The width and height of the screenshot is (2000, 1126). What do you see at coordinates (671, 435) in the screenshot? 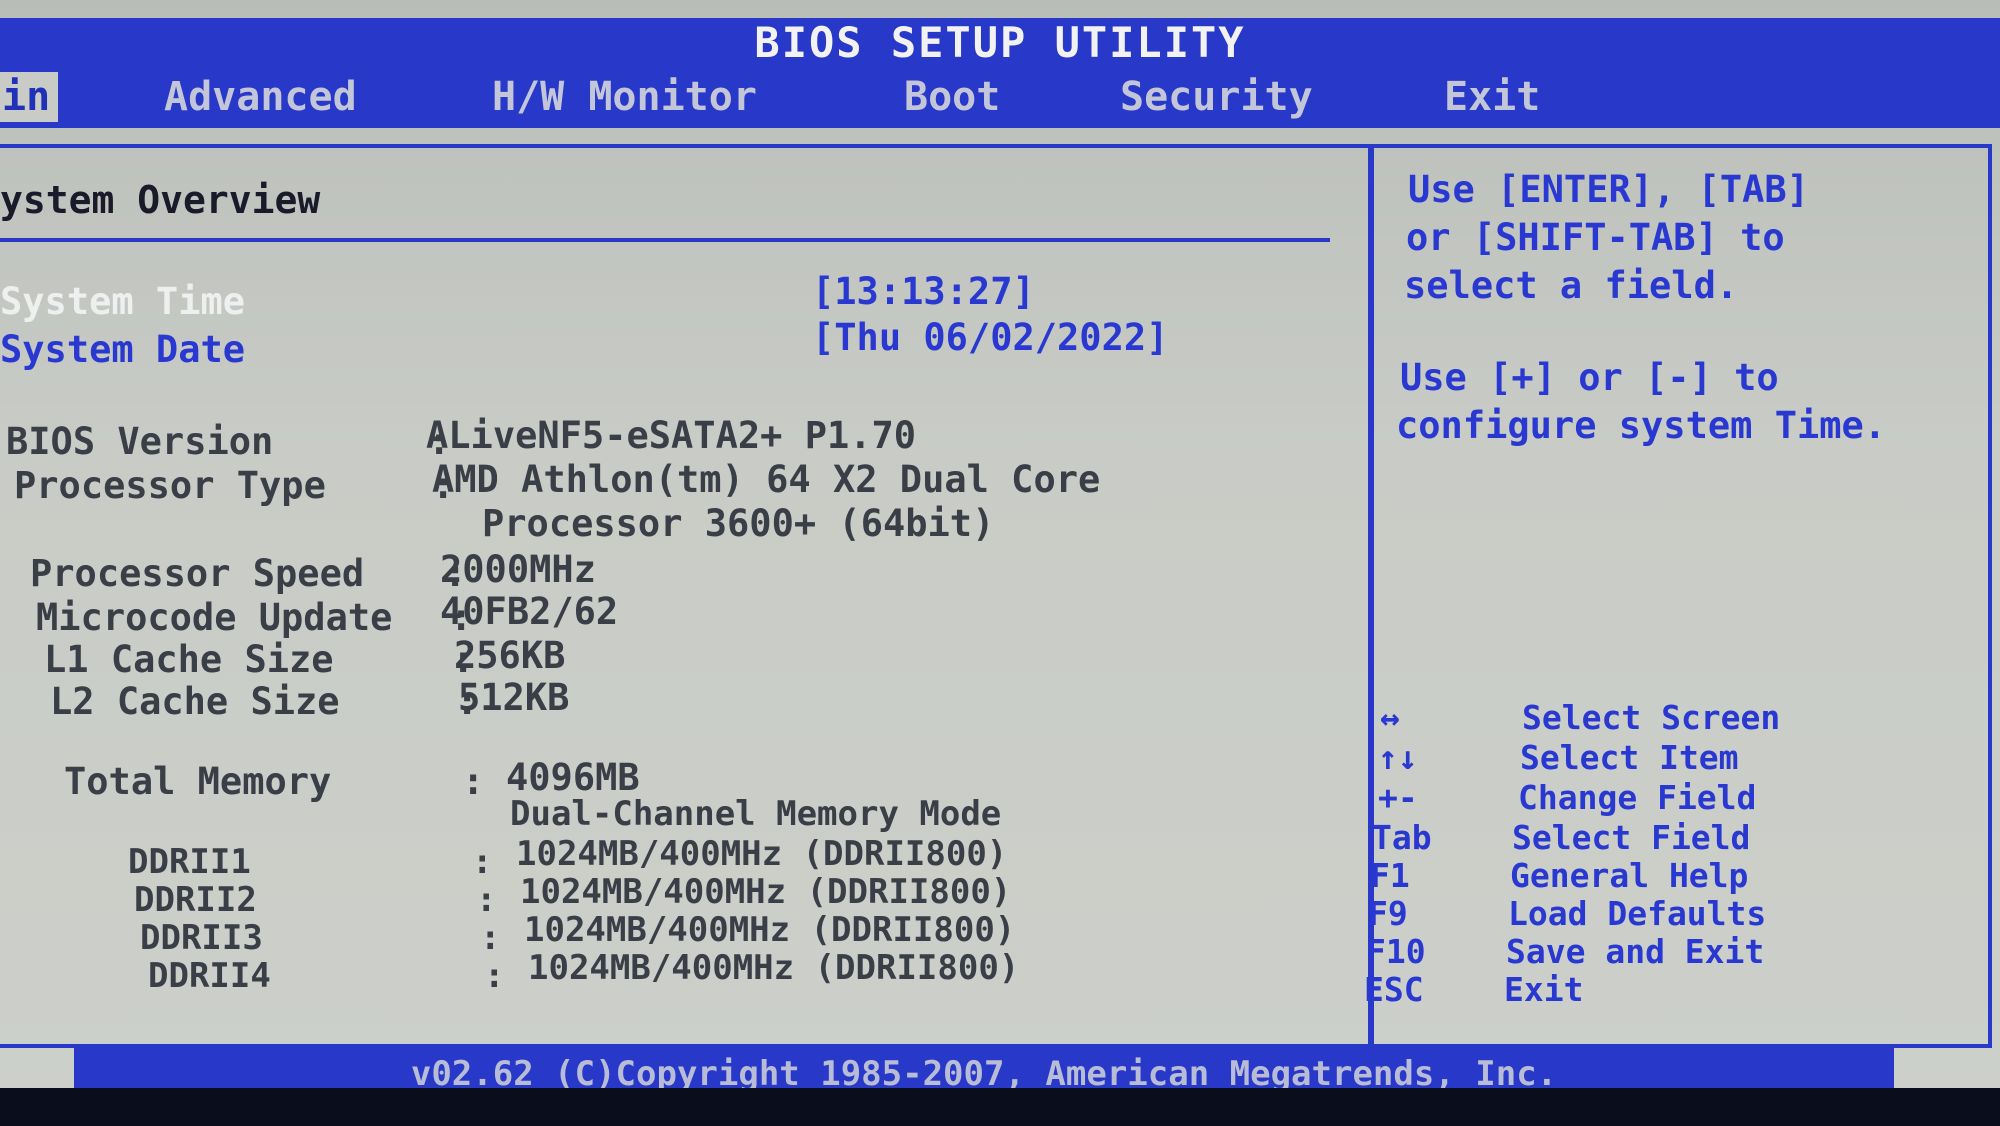
I see `bios-version-value: ALiveNF5-eSATA2+ P1.70` at bounding box center [671, 435].